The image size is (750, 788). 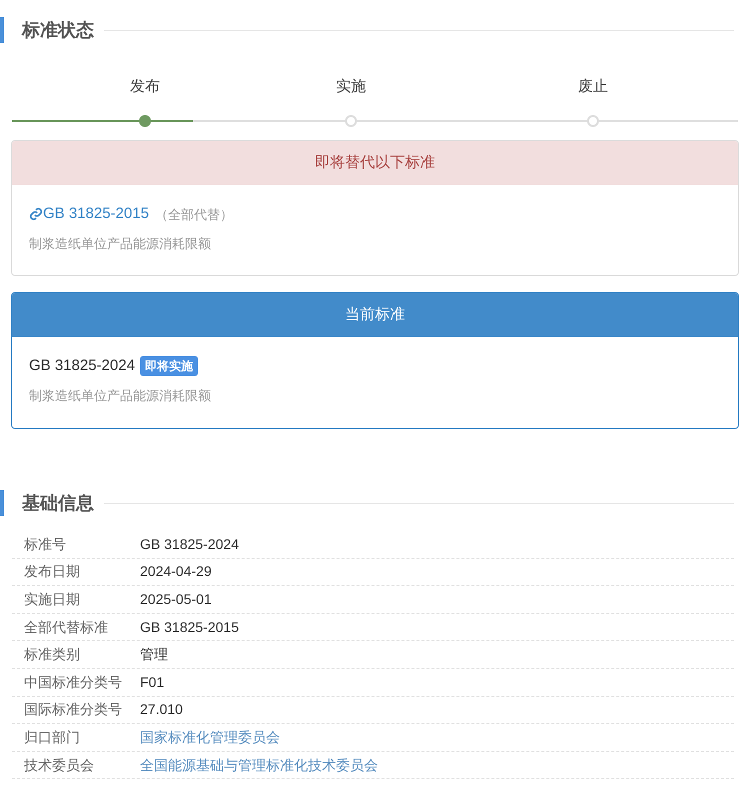 What do you see at coordinates (375, 315) in the screenshot?
I see `card-header: 当前标准` at bounding box center [375, 315].